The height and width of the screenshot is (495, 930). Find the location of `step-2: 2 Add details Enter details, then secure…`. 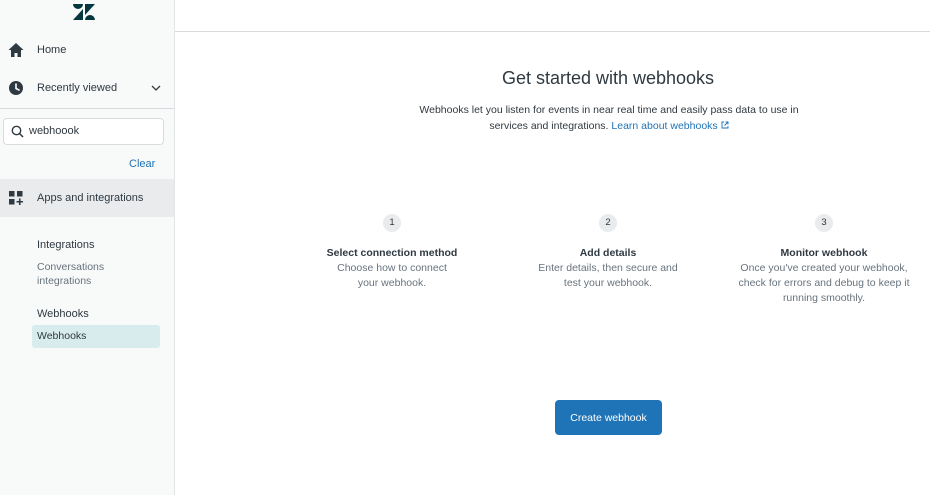

step-2: 2 Add details Enter details, then secure… is located at coordinates (608, 252).